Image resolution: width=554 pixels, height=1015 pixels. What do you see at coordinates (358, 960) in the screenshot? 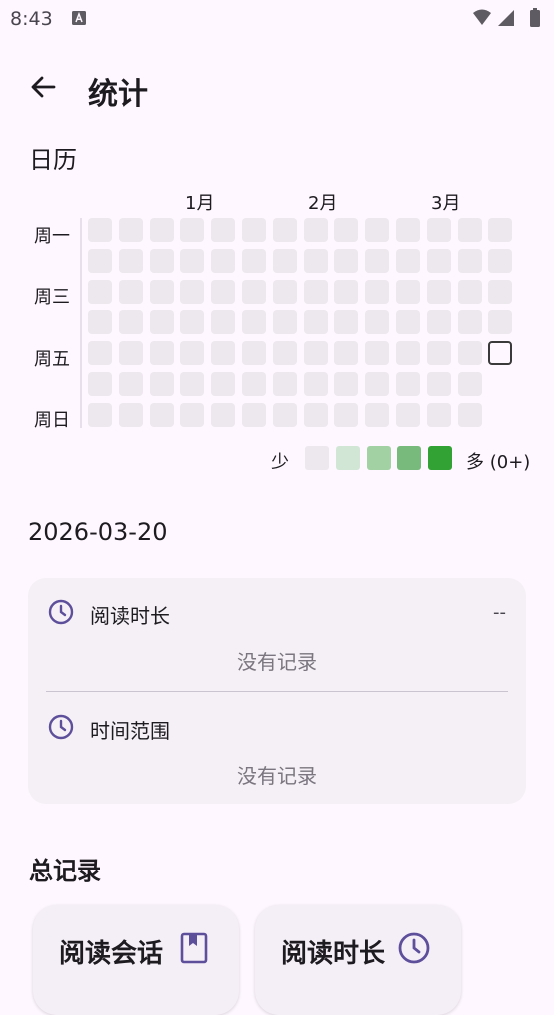
I see `reading-duration-card: 阅读时长` at bounding box center [358, 960].